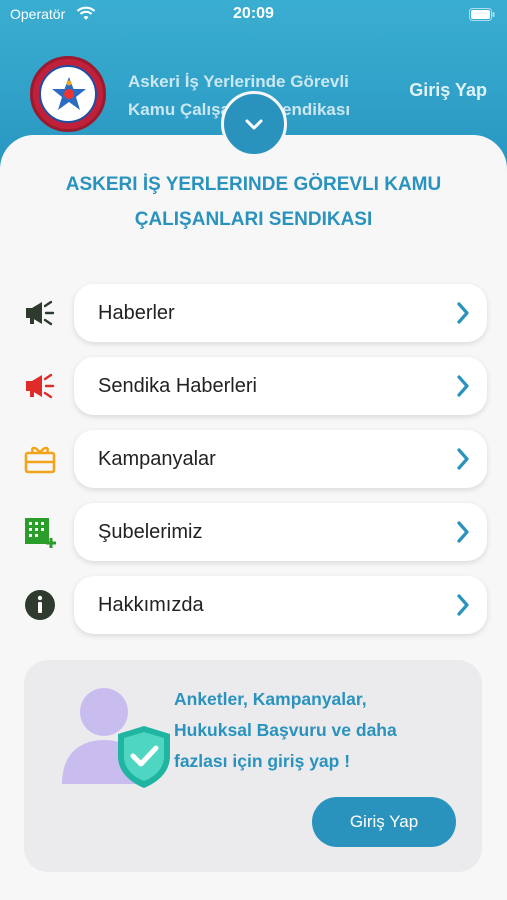  I want to click on star-logo-icon, so click(69, 93).